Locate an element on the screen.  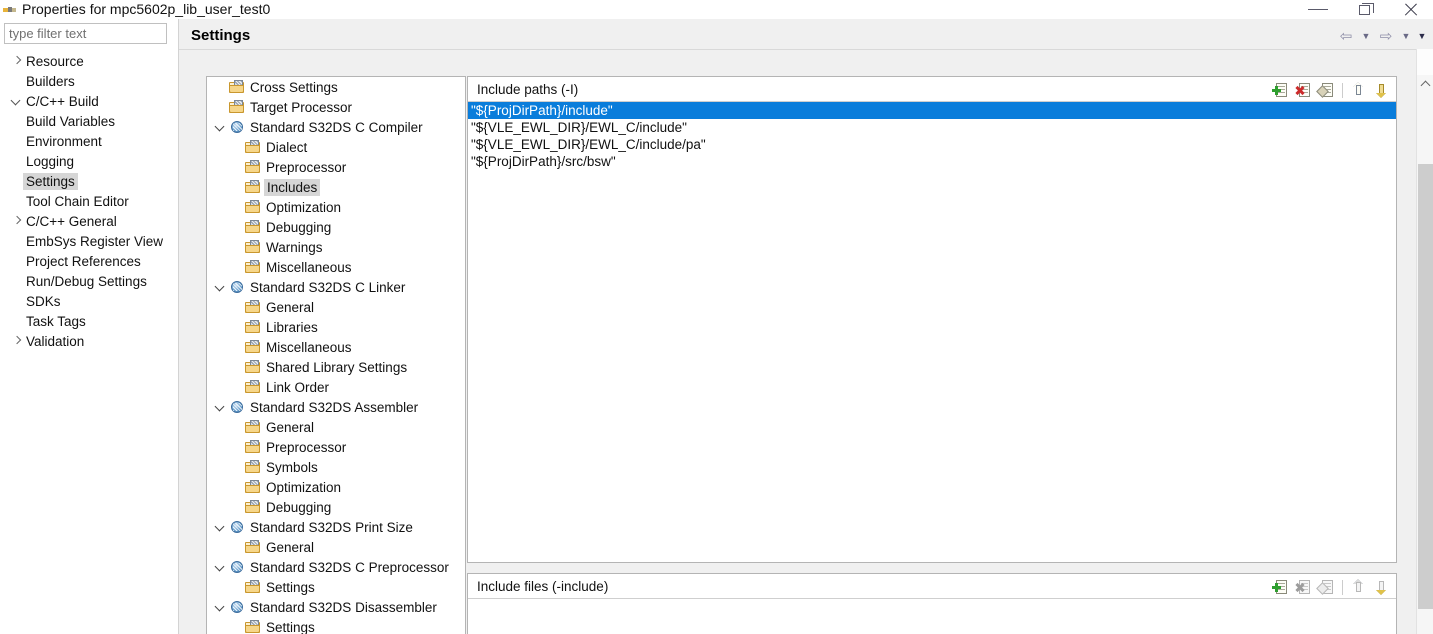
tree-item-link-order: Link Order is located at coordinates (336, 387).